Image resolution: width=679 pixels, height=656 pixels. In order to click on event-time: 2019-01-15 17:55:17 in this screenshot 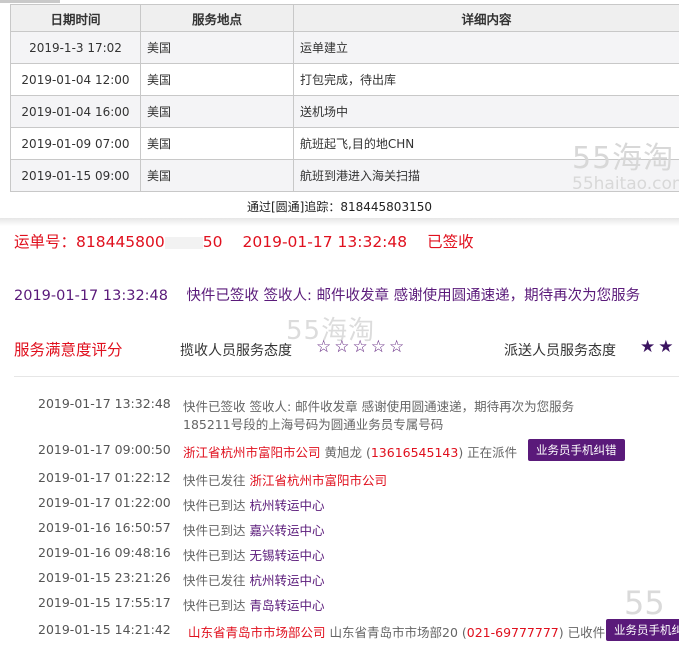, I will do `click(104, 602)`.